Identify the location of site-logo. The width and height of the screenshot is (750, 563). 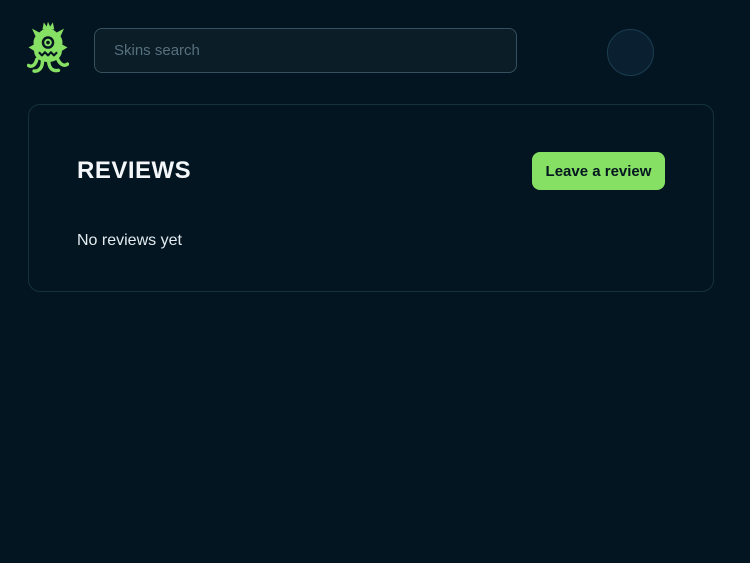
(48, 49).